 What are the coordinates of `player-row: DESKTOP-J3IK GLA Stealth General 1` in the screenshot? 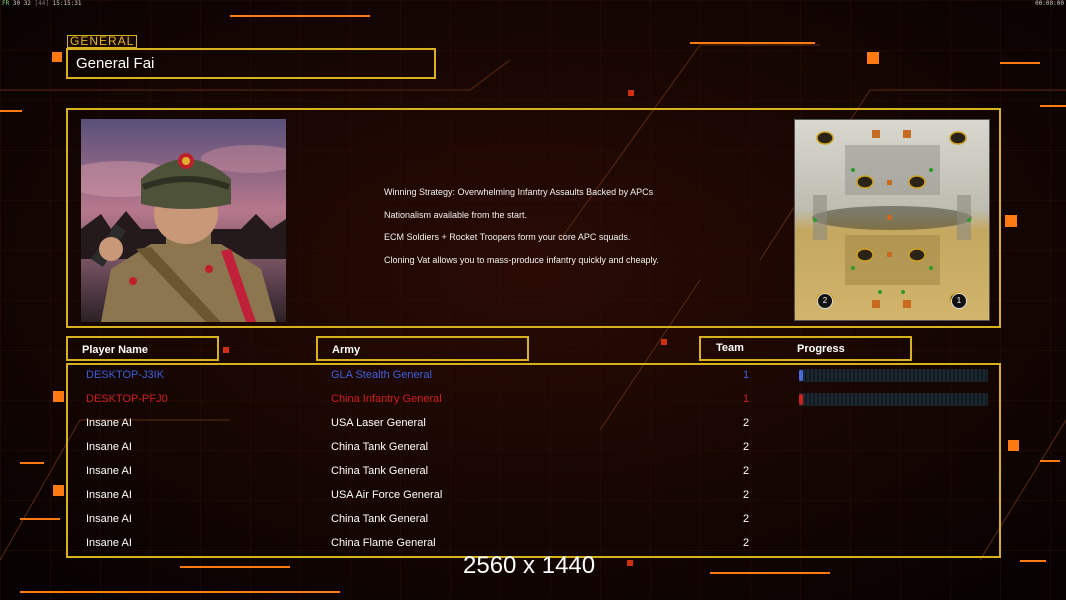 It's located at (533, 377).